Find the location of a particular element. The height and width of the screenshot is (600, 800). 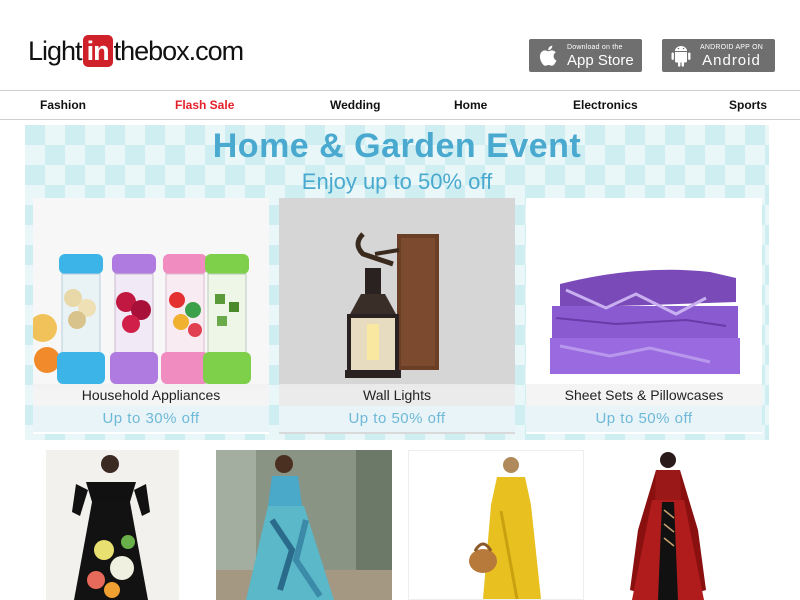

nav-item-wedding: Wedding is located at coordinates (355, 106).